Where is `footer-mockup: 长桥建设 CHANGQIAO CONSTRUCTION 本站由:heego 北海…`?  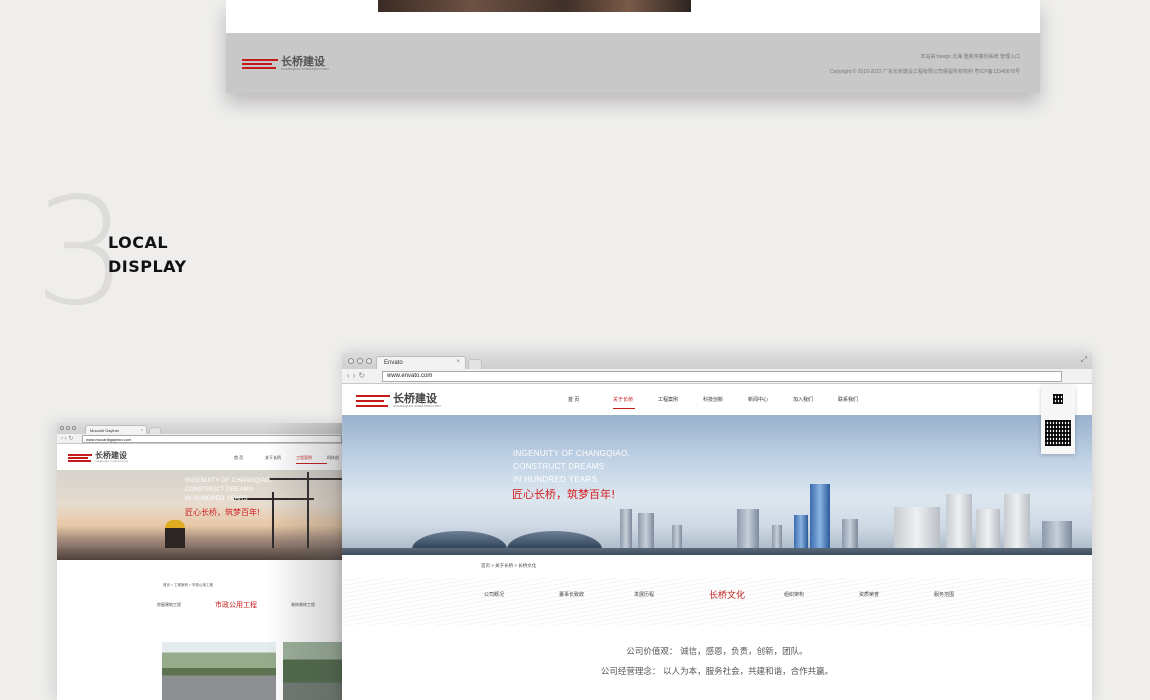
footer-mockup: 长桥建设 CHANGQIAO CONSTRUCTION 本站由:heego 北海… is located at coordinates (633, 46).